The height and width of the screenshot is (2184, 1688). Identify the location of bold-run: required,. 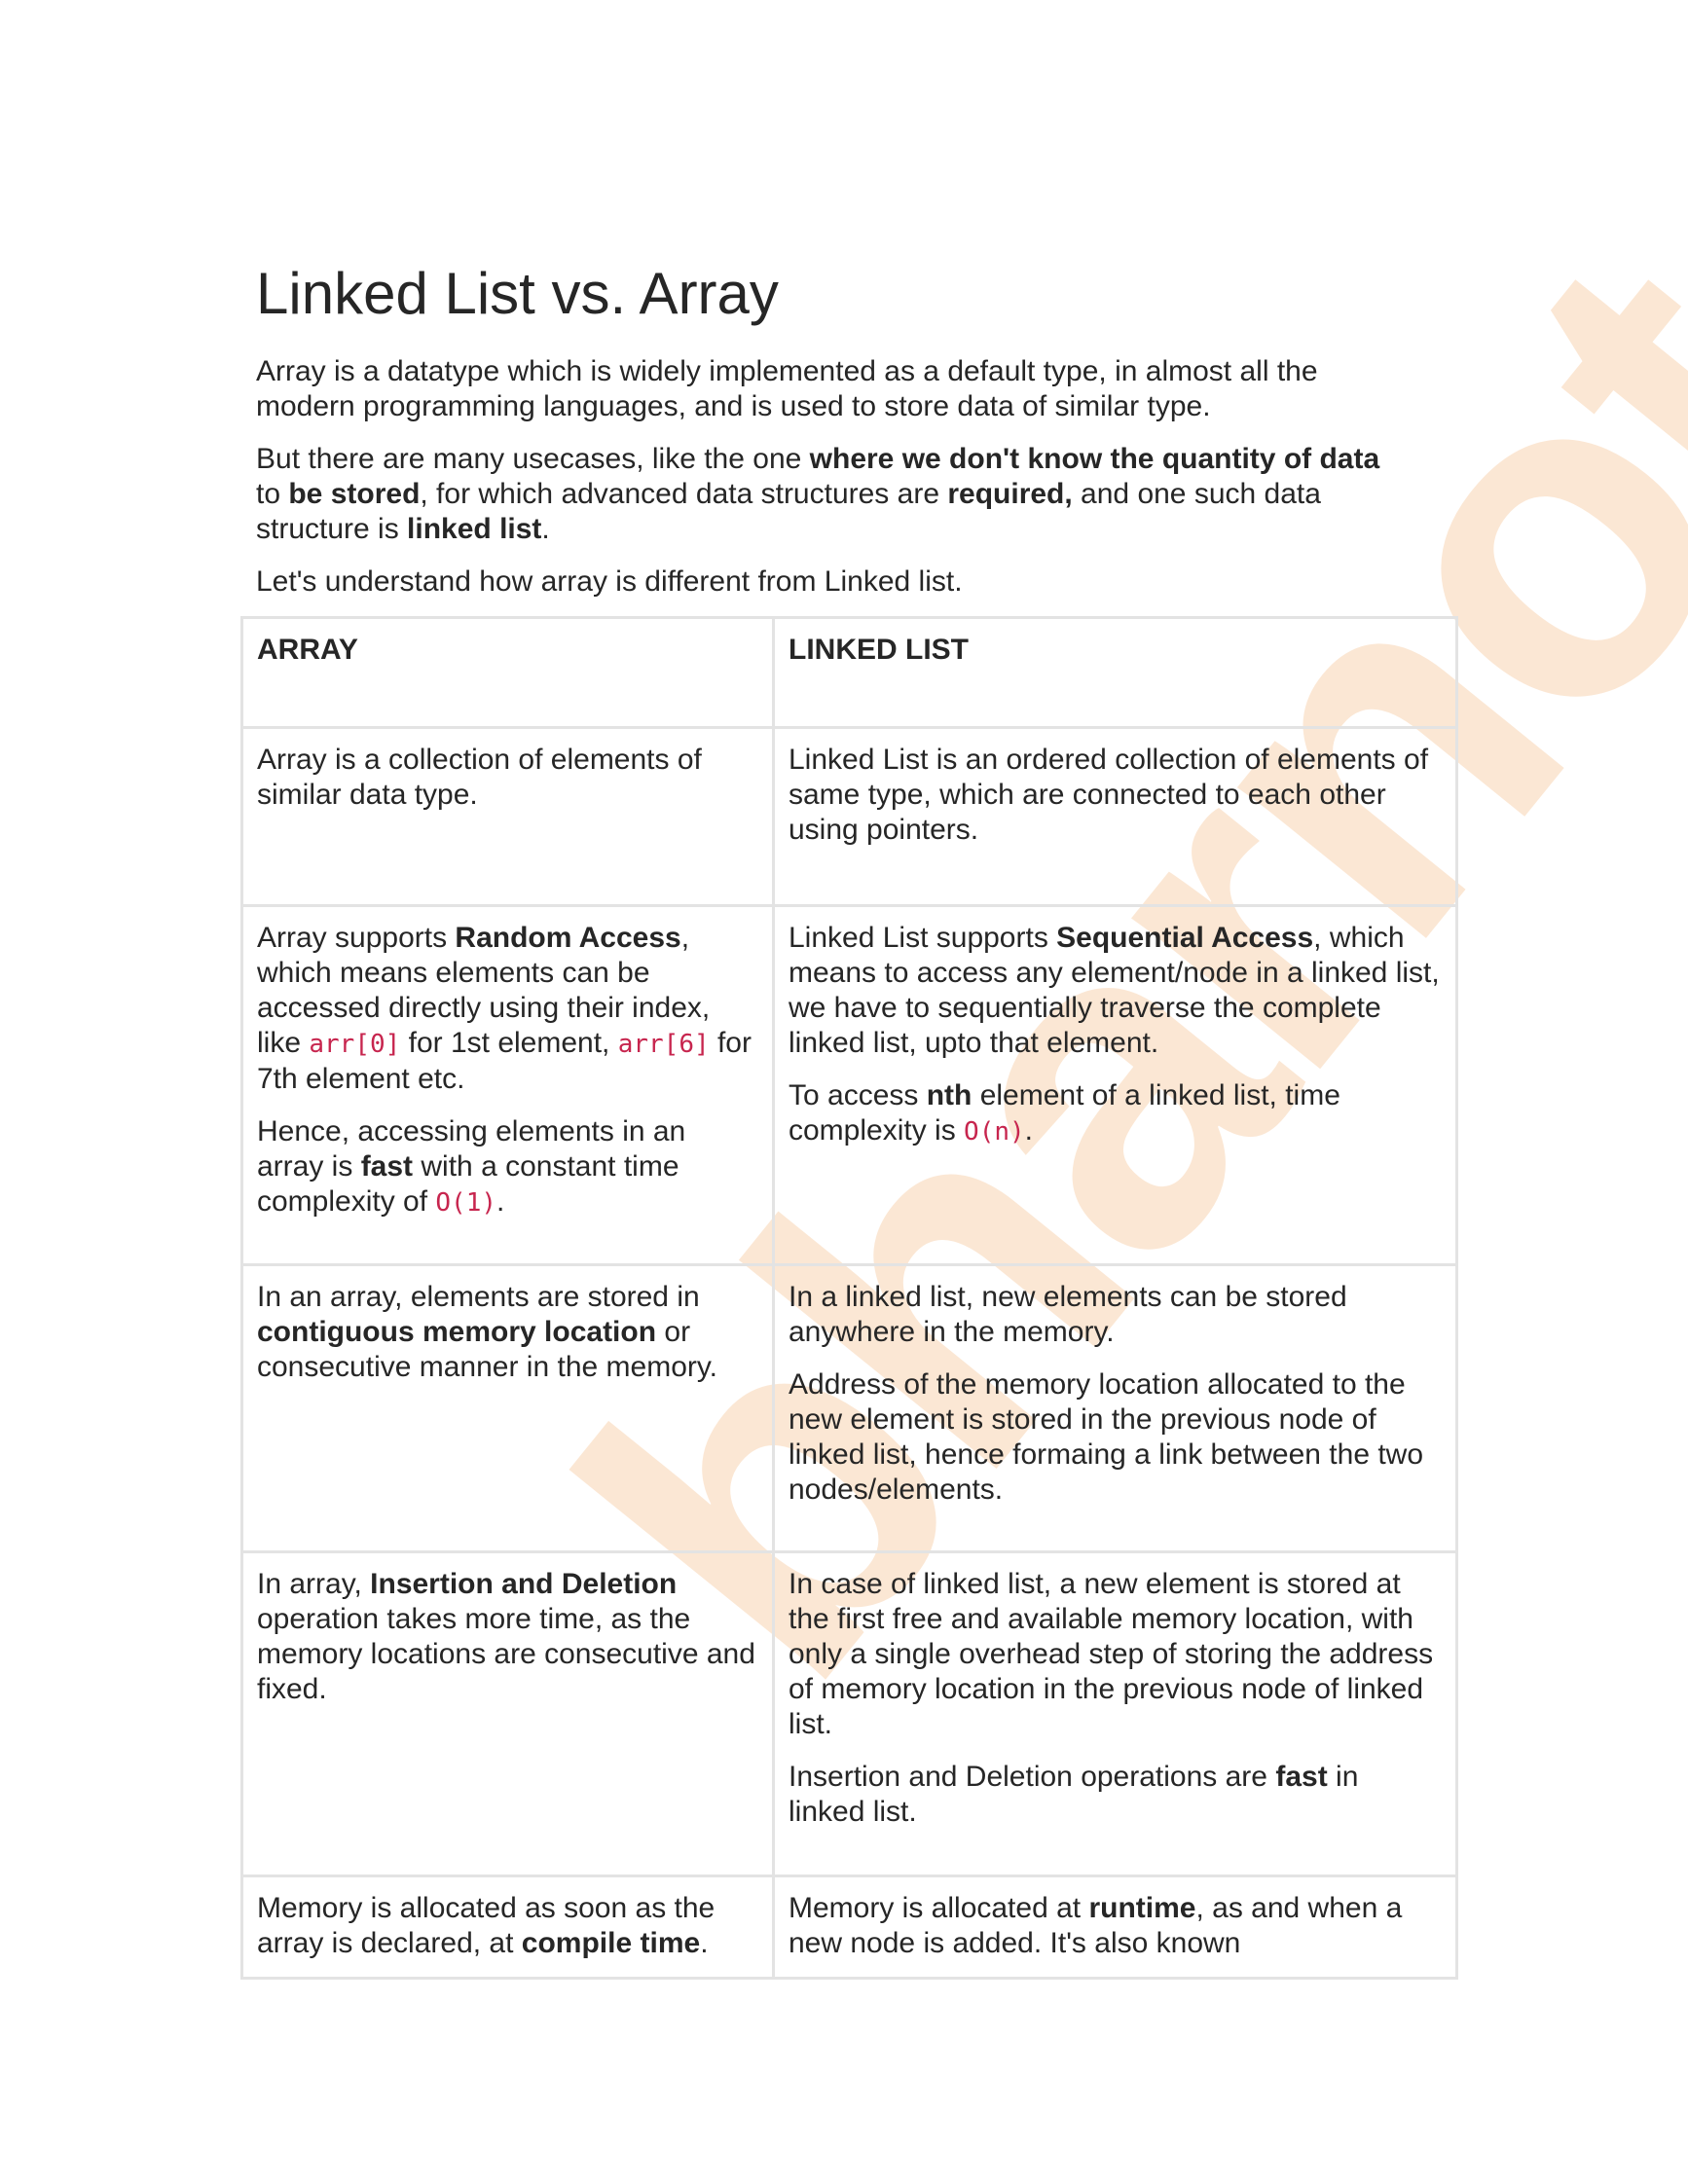
(1010, 494).